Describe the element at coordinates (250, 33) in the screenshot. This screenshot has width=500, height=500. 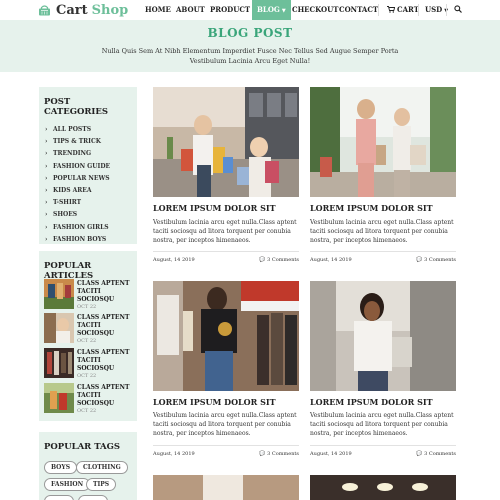
I see `page-title: BLOG POST` at that location.